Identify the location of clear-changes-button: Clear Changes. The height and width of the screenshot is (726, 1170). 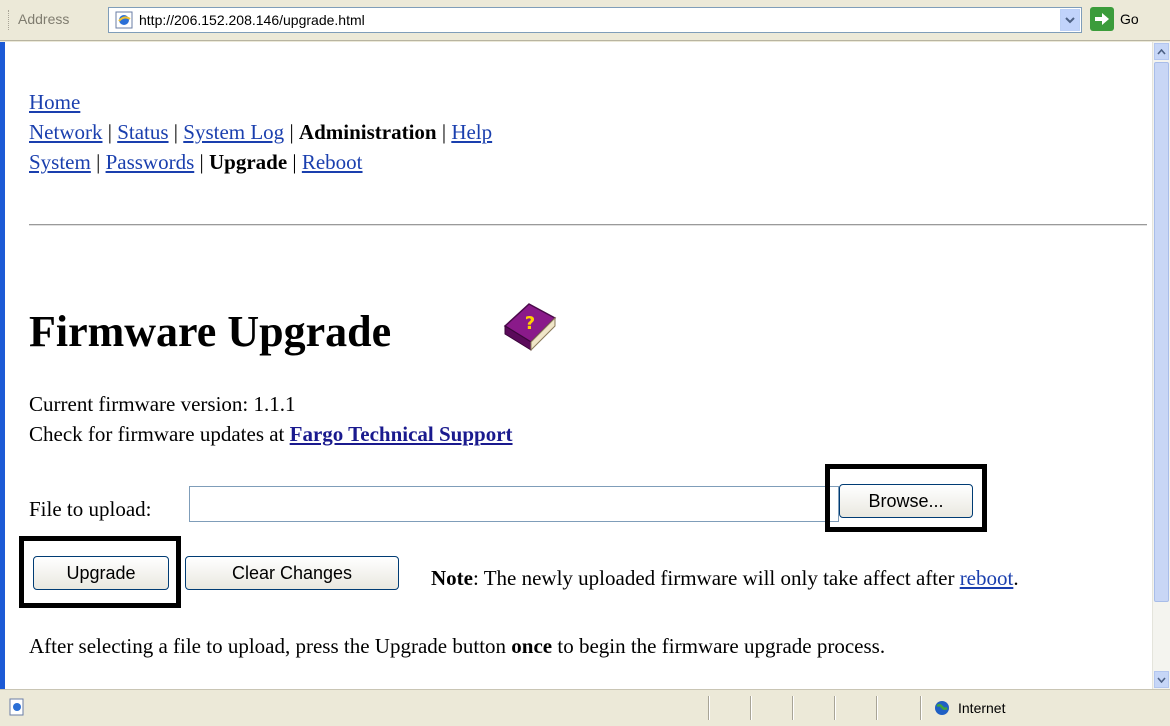
(292, 573).